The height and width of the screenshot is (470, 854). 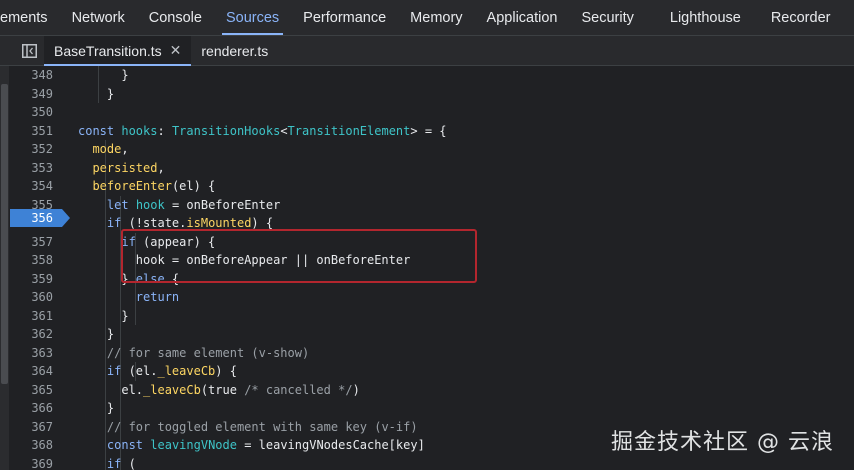 I want to click on line-number: 360, so click(x=33, y=297).